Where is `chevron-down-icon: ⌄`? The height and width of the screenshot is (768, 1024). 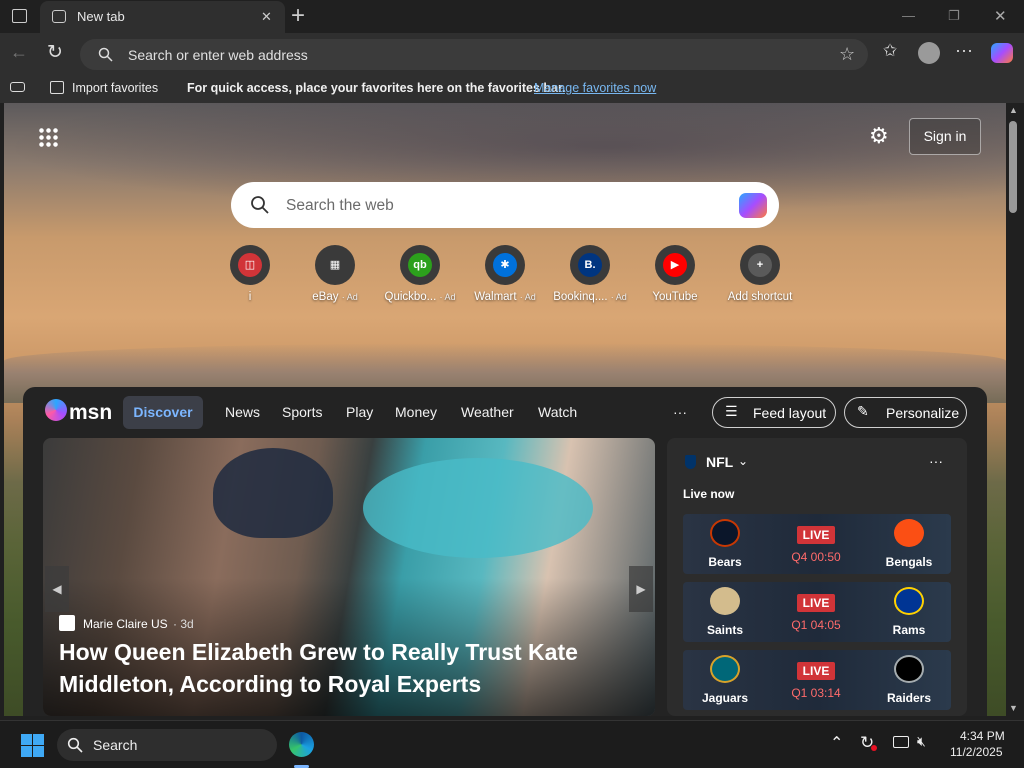 chevron-down-icon: ⌄ is located at coordinates (743, 461).